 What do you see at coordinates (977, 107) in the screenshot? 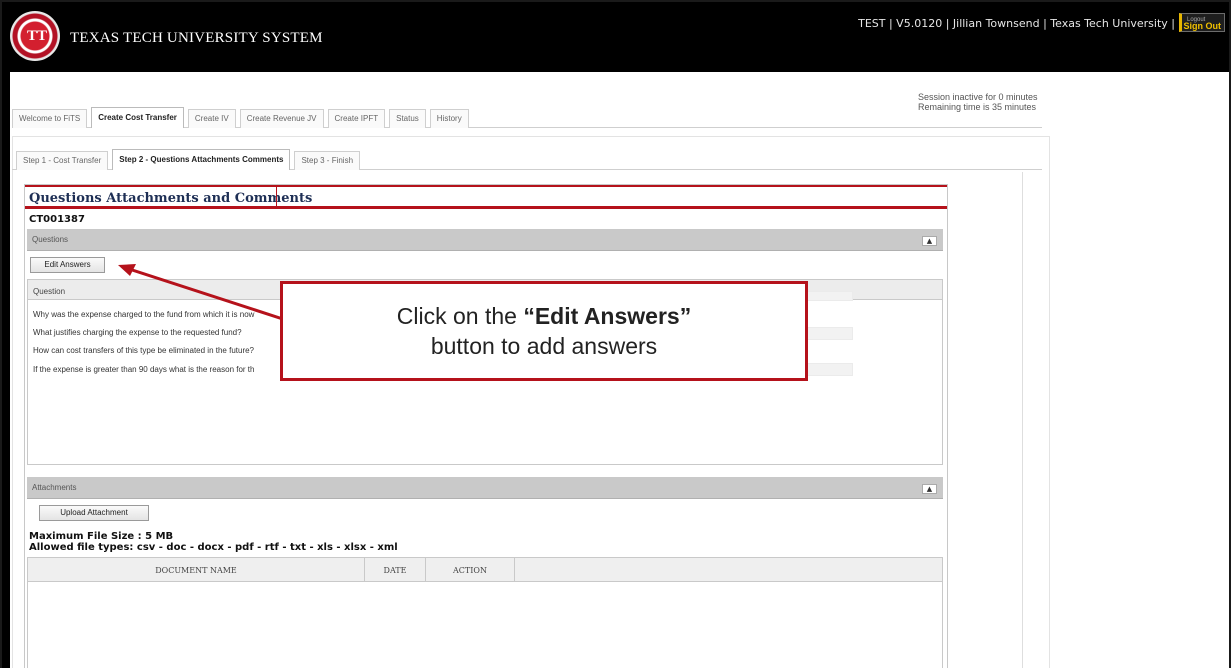
I see `session-remaining-text: Remaining time is 35 minutes` at bounding box center [977, 107].